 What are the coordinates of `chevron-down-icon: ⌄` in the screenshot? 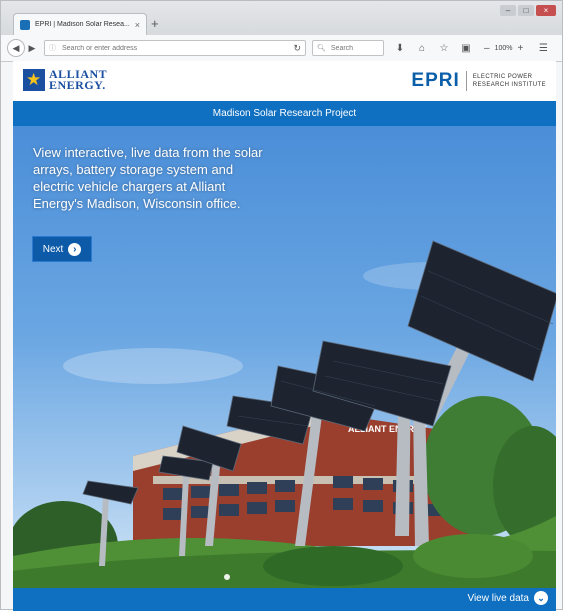 It's located at (541, 598).